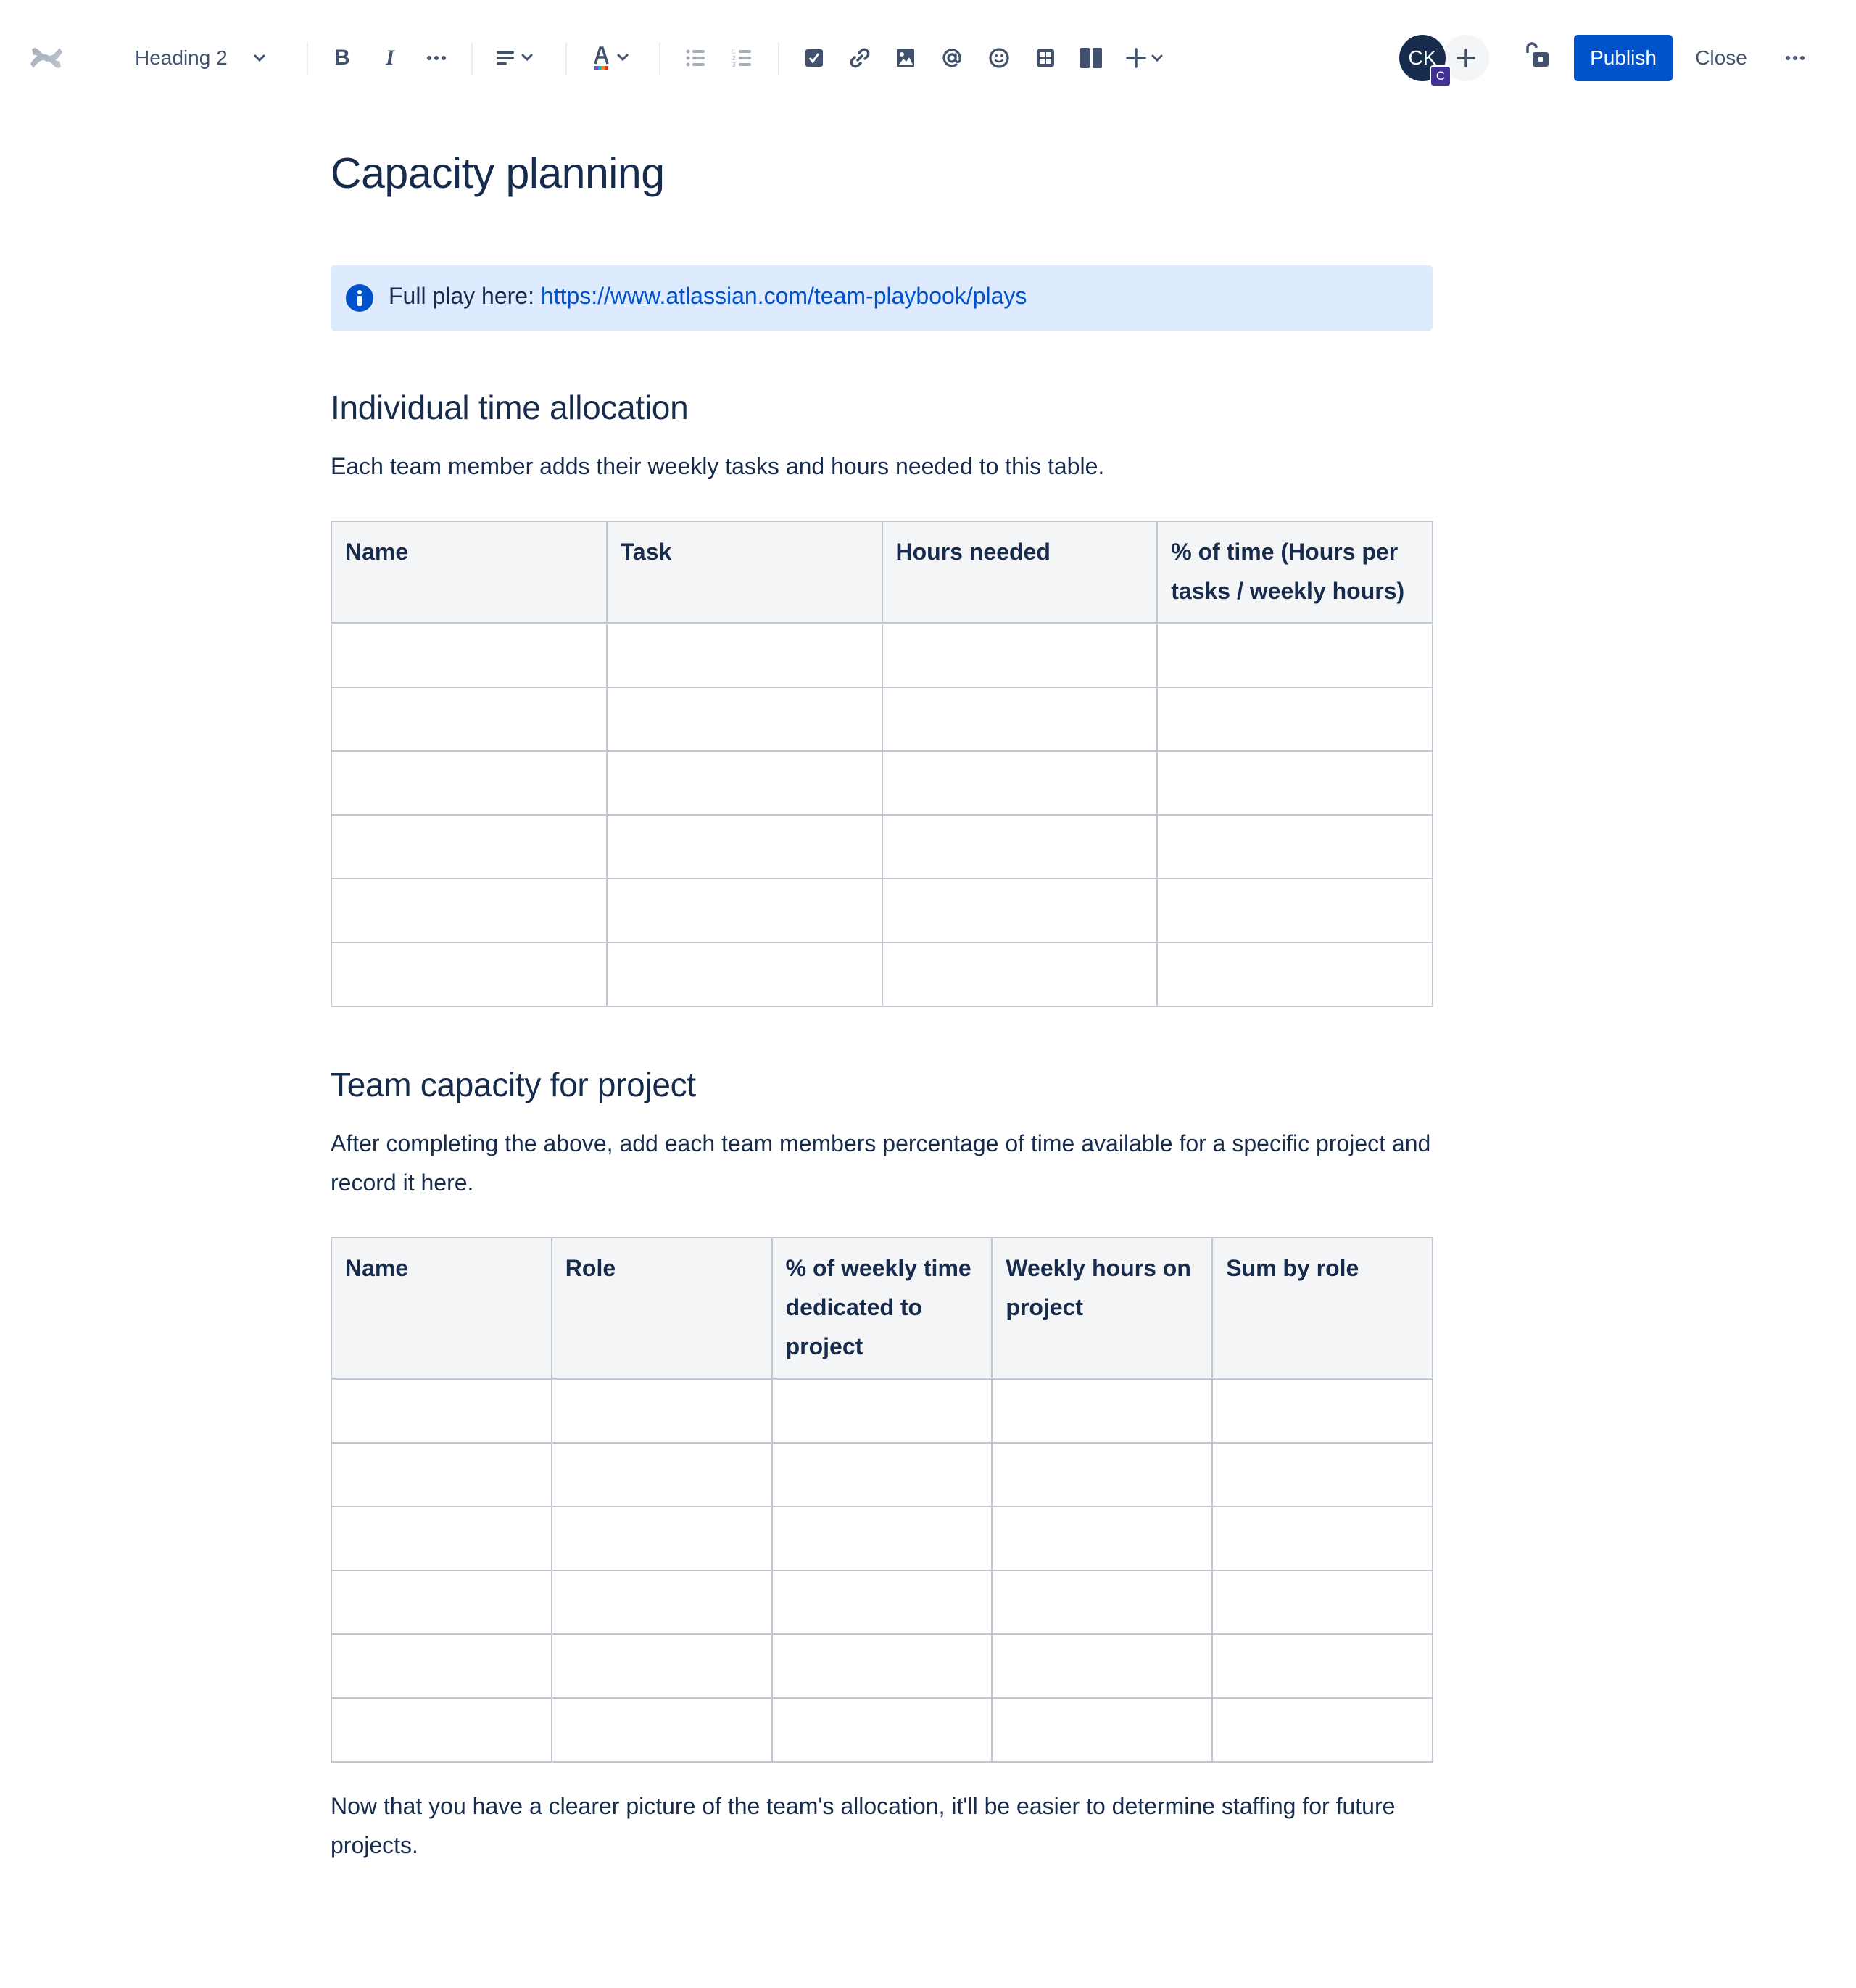 The height and width of the screenshot is (1988, 1856). Describe the element at coordinates (46, 58) in the screenshot. I see `confluence-logo-icon` at that location.